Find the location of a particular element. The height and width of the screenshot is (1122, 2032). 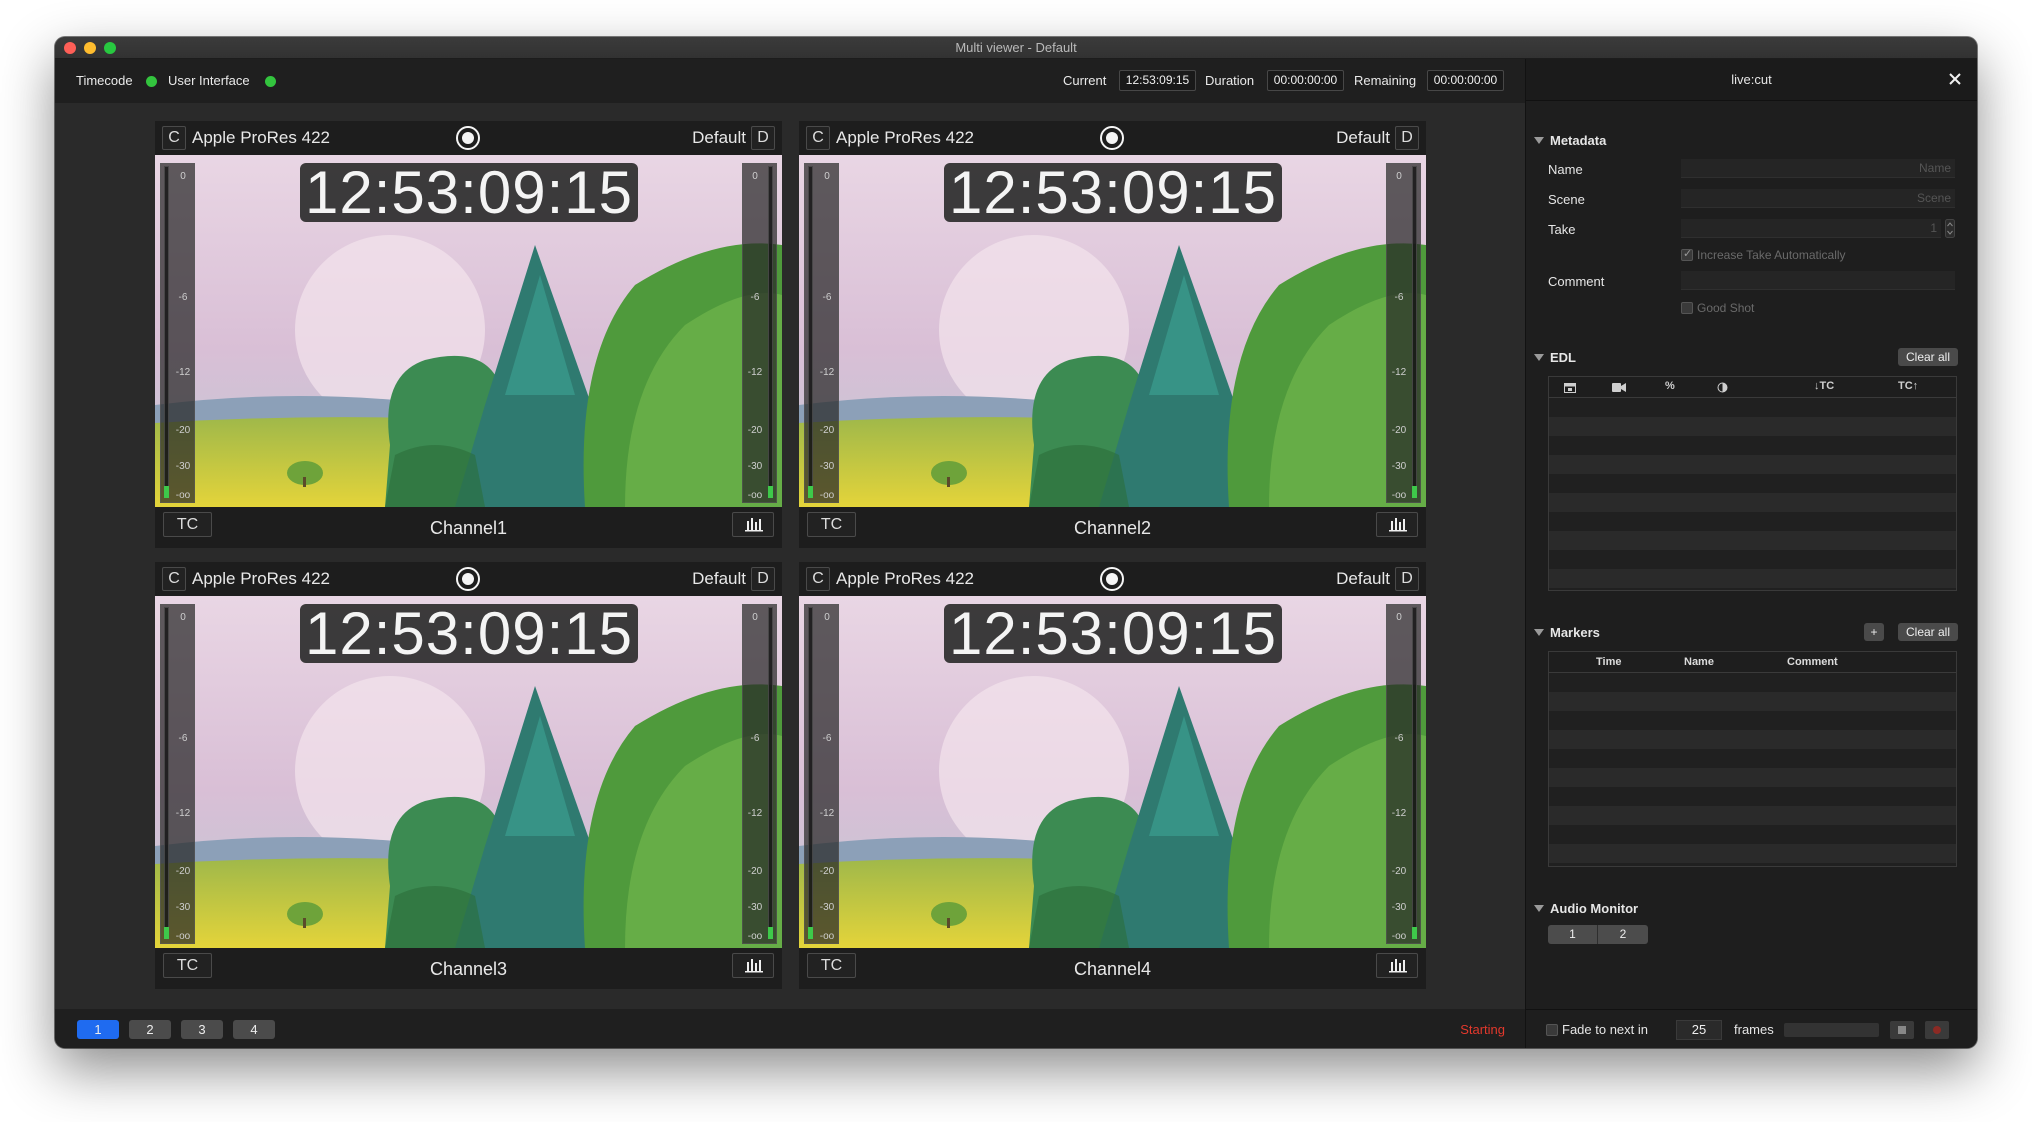

fade-checkbox is located at coordinates (1552, 1030).